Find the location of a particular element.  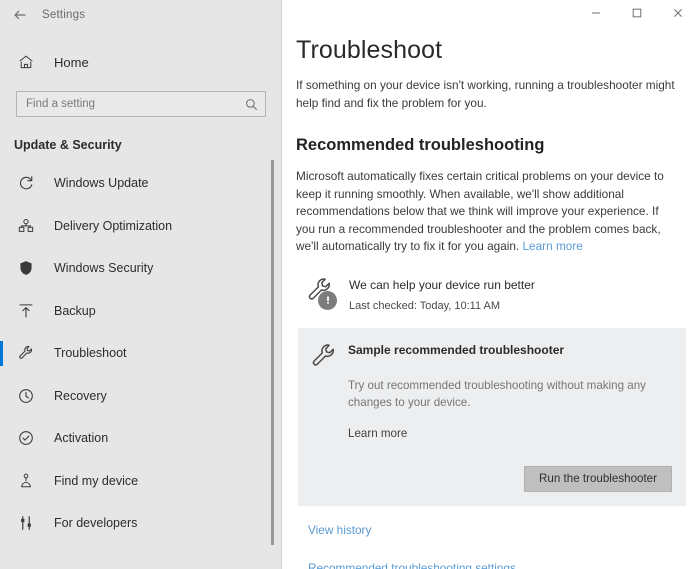

sidebar-section-title: Update & Security is located at coordinates (68, 145).